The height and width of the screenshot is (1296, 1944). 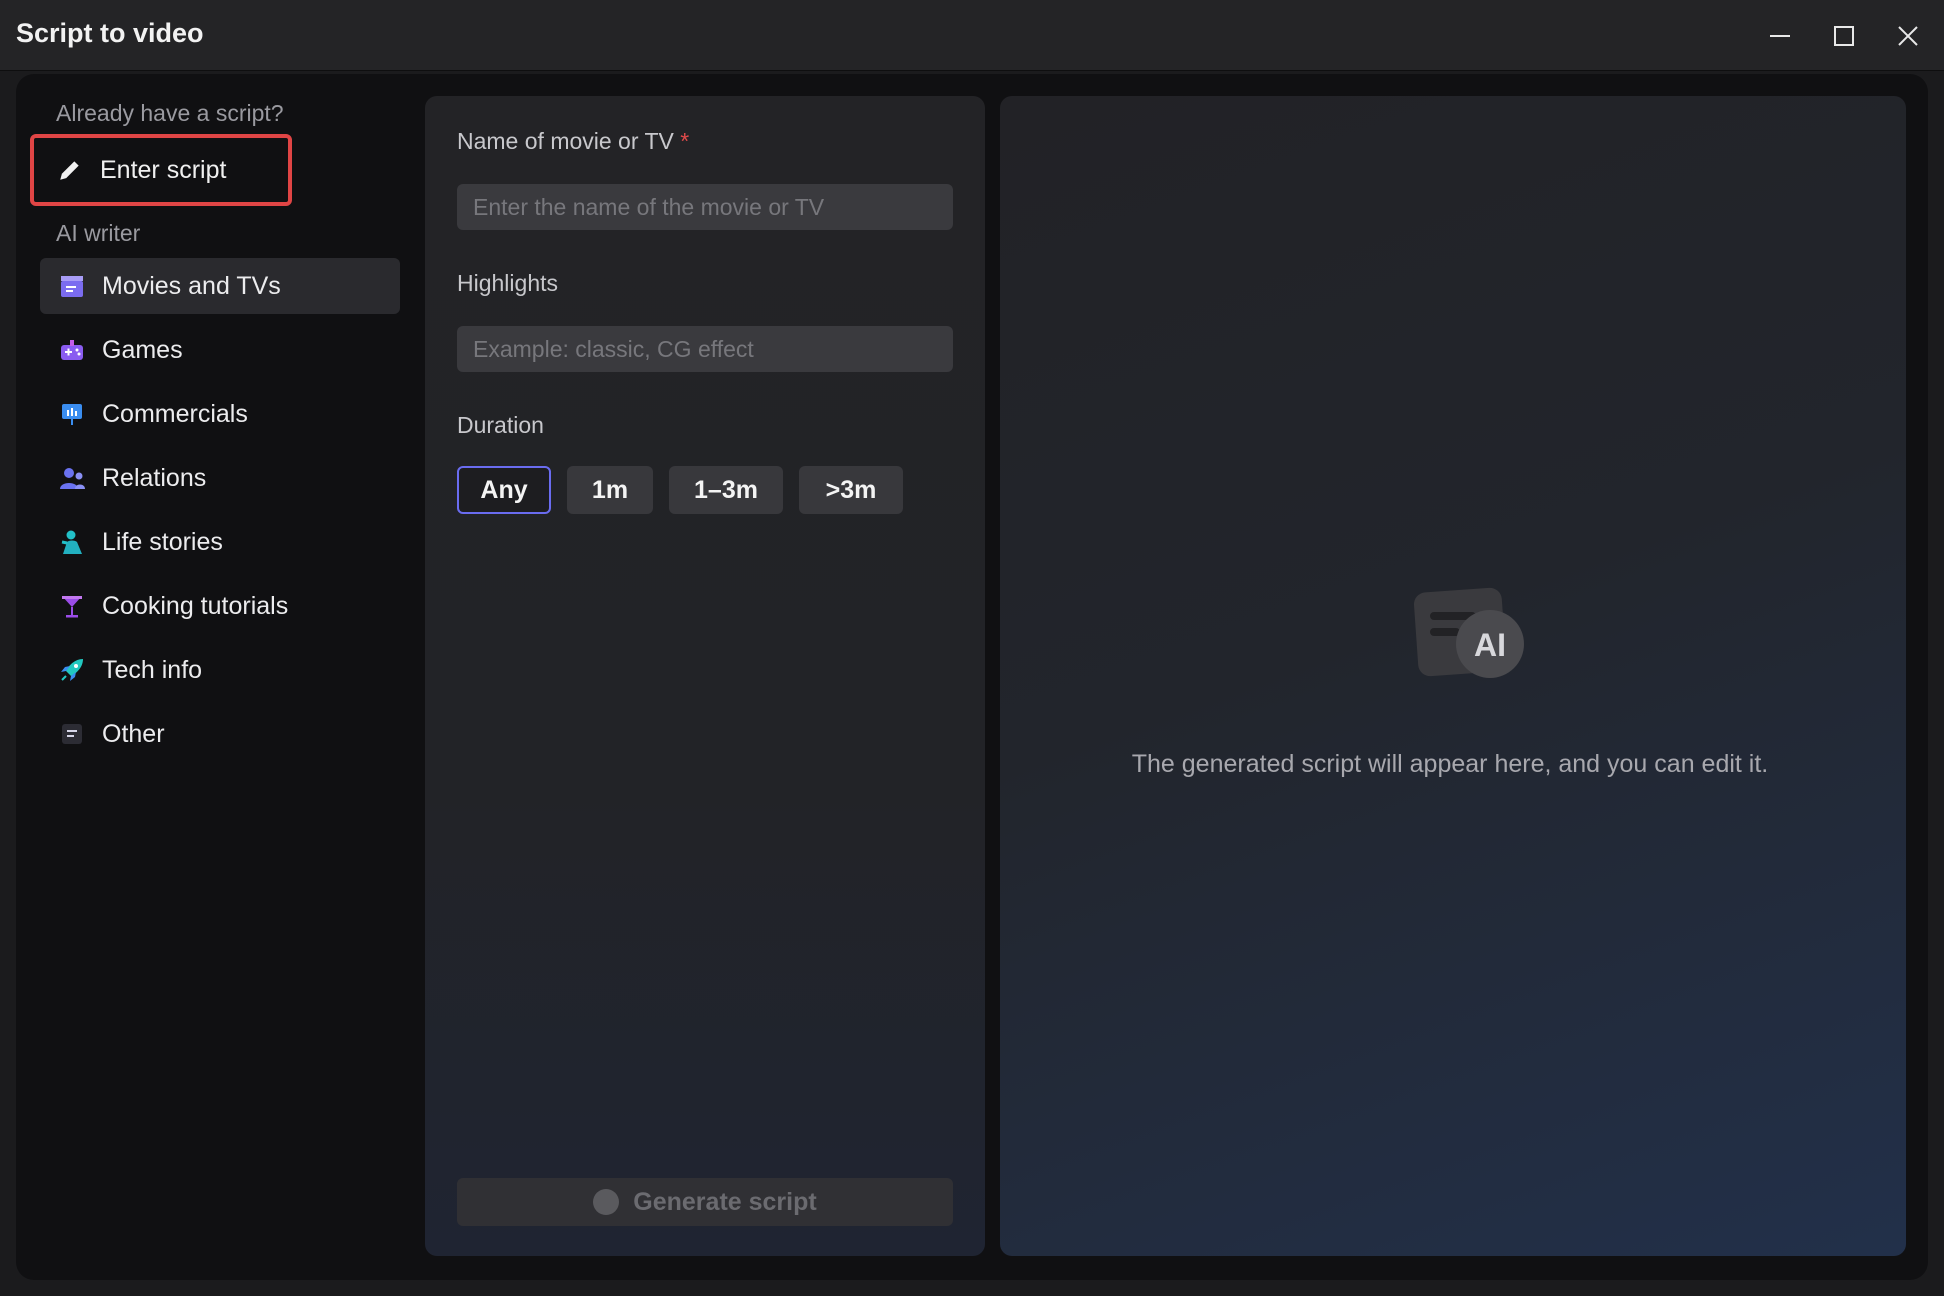 I want to click on generate-script-label: Generate script, so click(x=725, y=1201).